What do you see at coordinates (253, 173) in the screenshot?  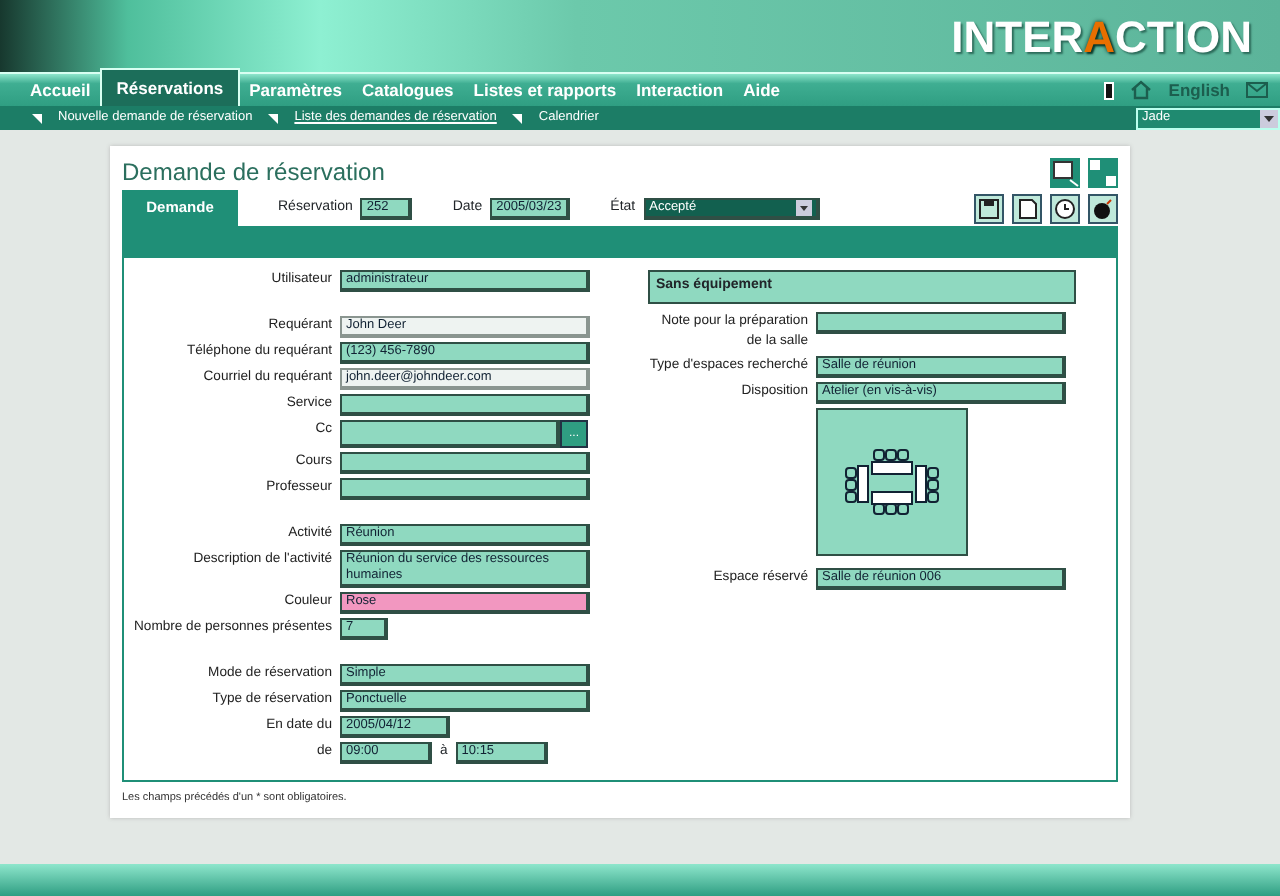 I see `page-title: Demande de réservation` at bounding box center [253, 173].